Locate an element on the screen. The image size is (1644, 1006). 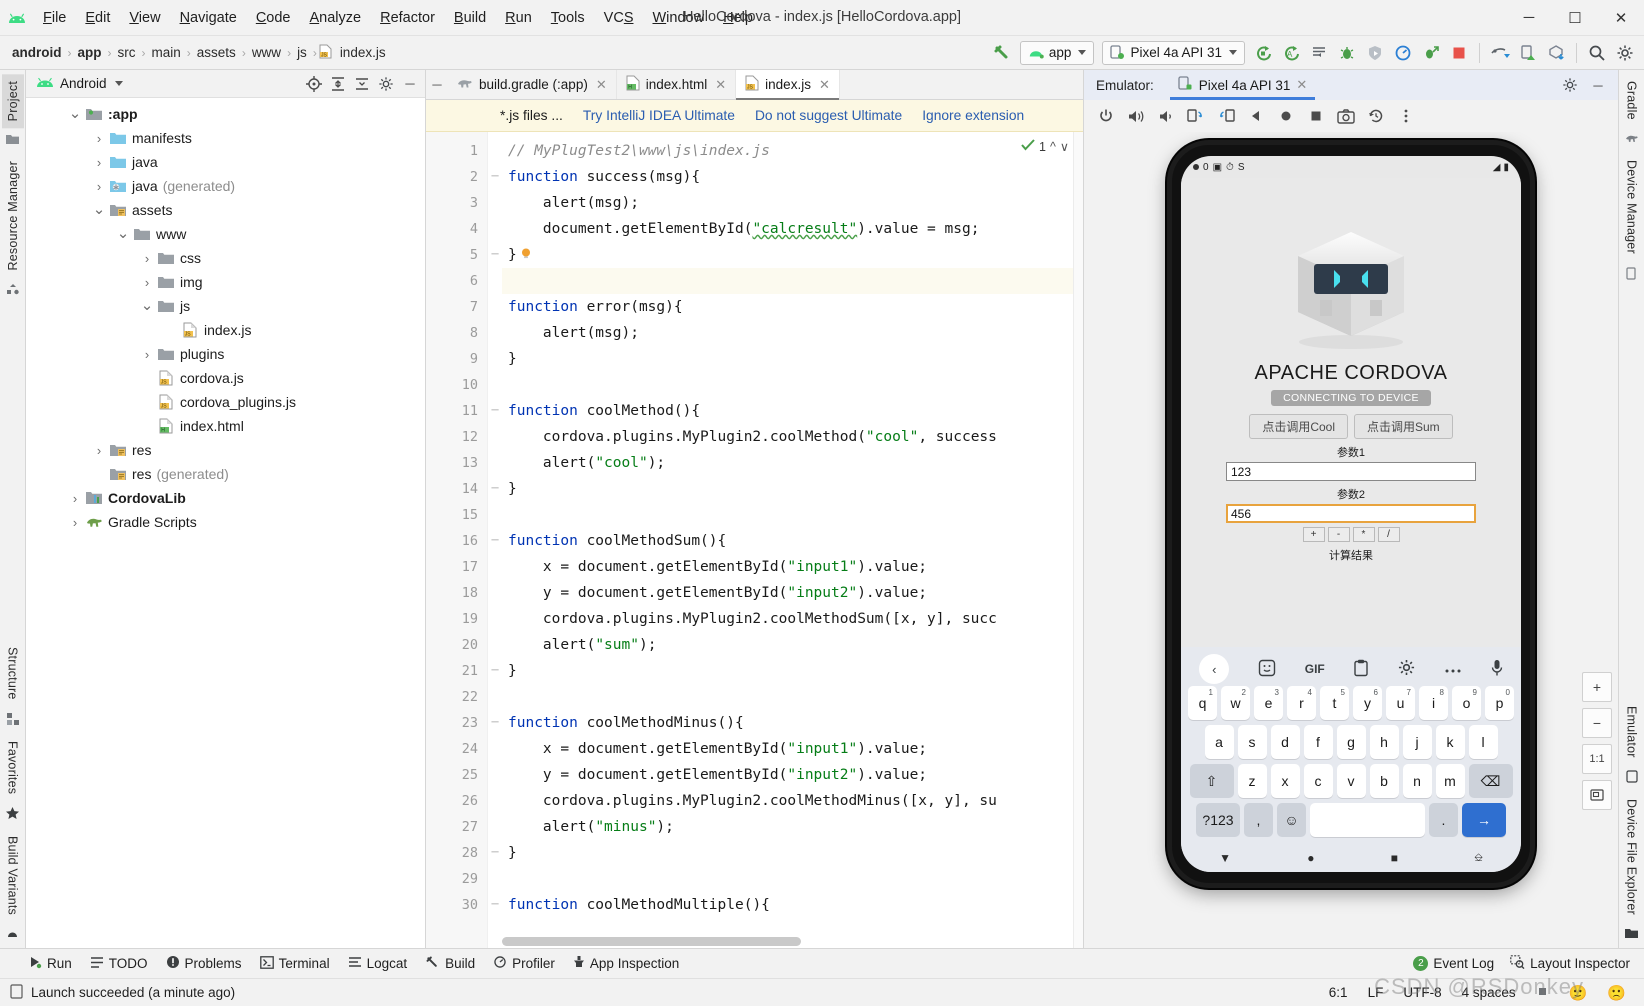
key-k: k is located at coordinates (1450, 742).